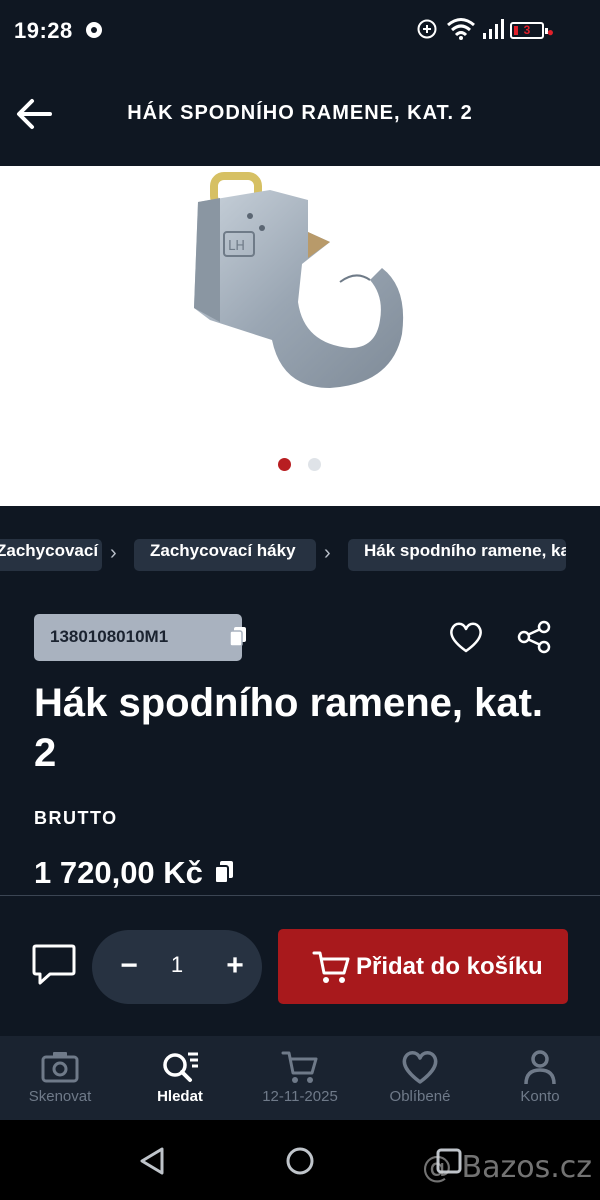 The image size is (600, 1200). Describe the element at coordinates (506, 1167) in the screenshot. I see `watermark: @ Bazos.cz` at that location.